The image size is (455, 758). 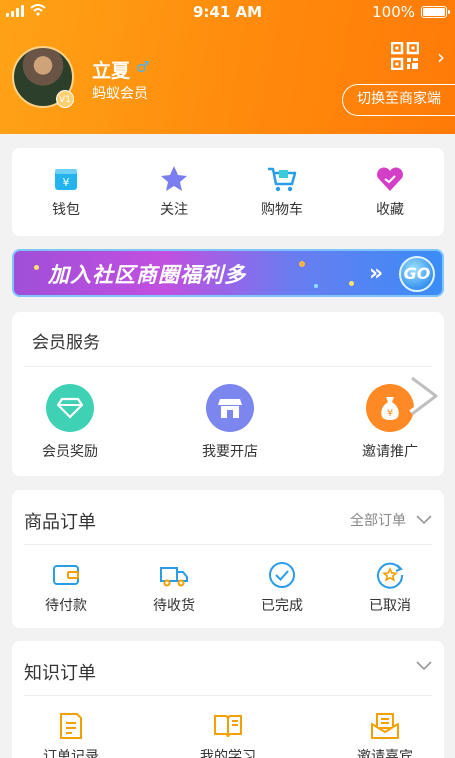 What do you see at coordinates (425, 396) in the screenshot?
I see `chevron-right-icon` at bounding box center [425, 396].